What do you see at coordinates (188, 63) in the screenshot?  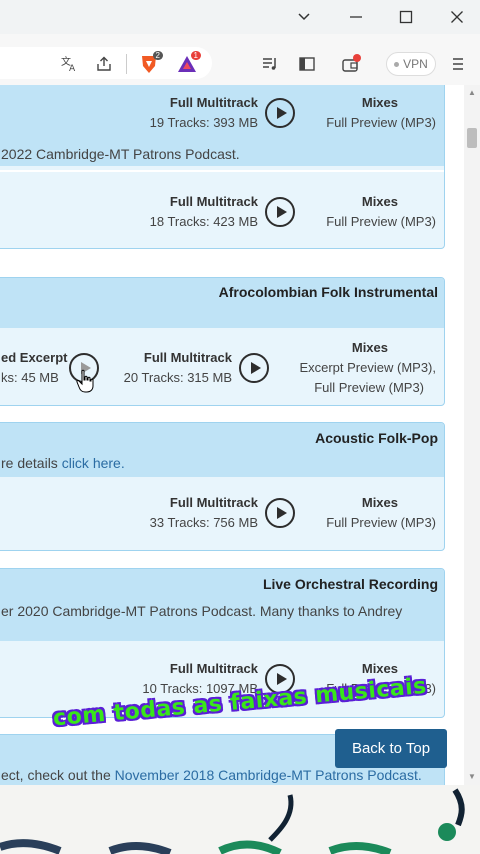 I see `brave-rewards-icon: 1` at bounding box center [188, 63].